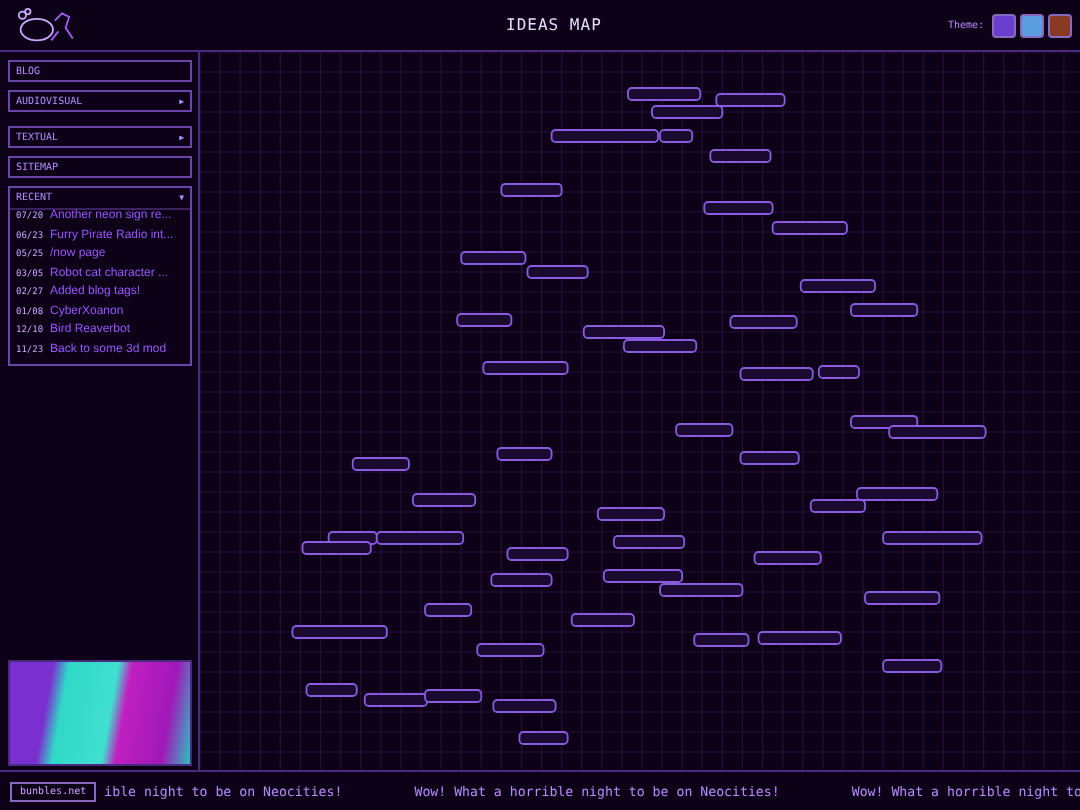 The width and height of the screenshot is (1080, 810). Describe the element at coordinates (554, 25) in the screenshot. I see `page-title: IDEAS MAP` at that location.